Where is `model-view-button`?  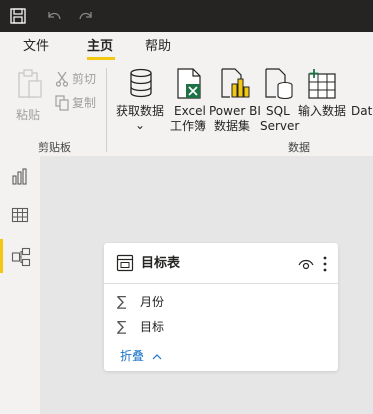 model-view-button is located at coordinates (20, 256).